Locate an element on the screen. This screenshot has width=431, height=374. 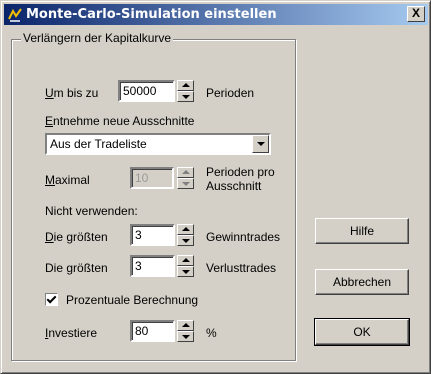
groesste-gewinn-mnemonic: D is located at coordinates (49, 237).